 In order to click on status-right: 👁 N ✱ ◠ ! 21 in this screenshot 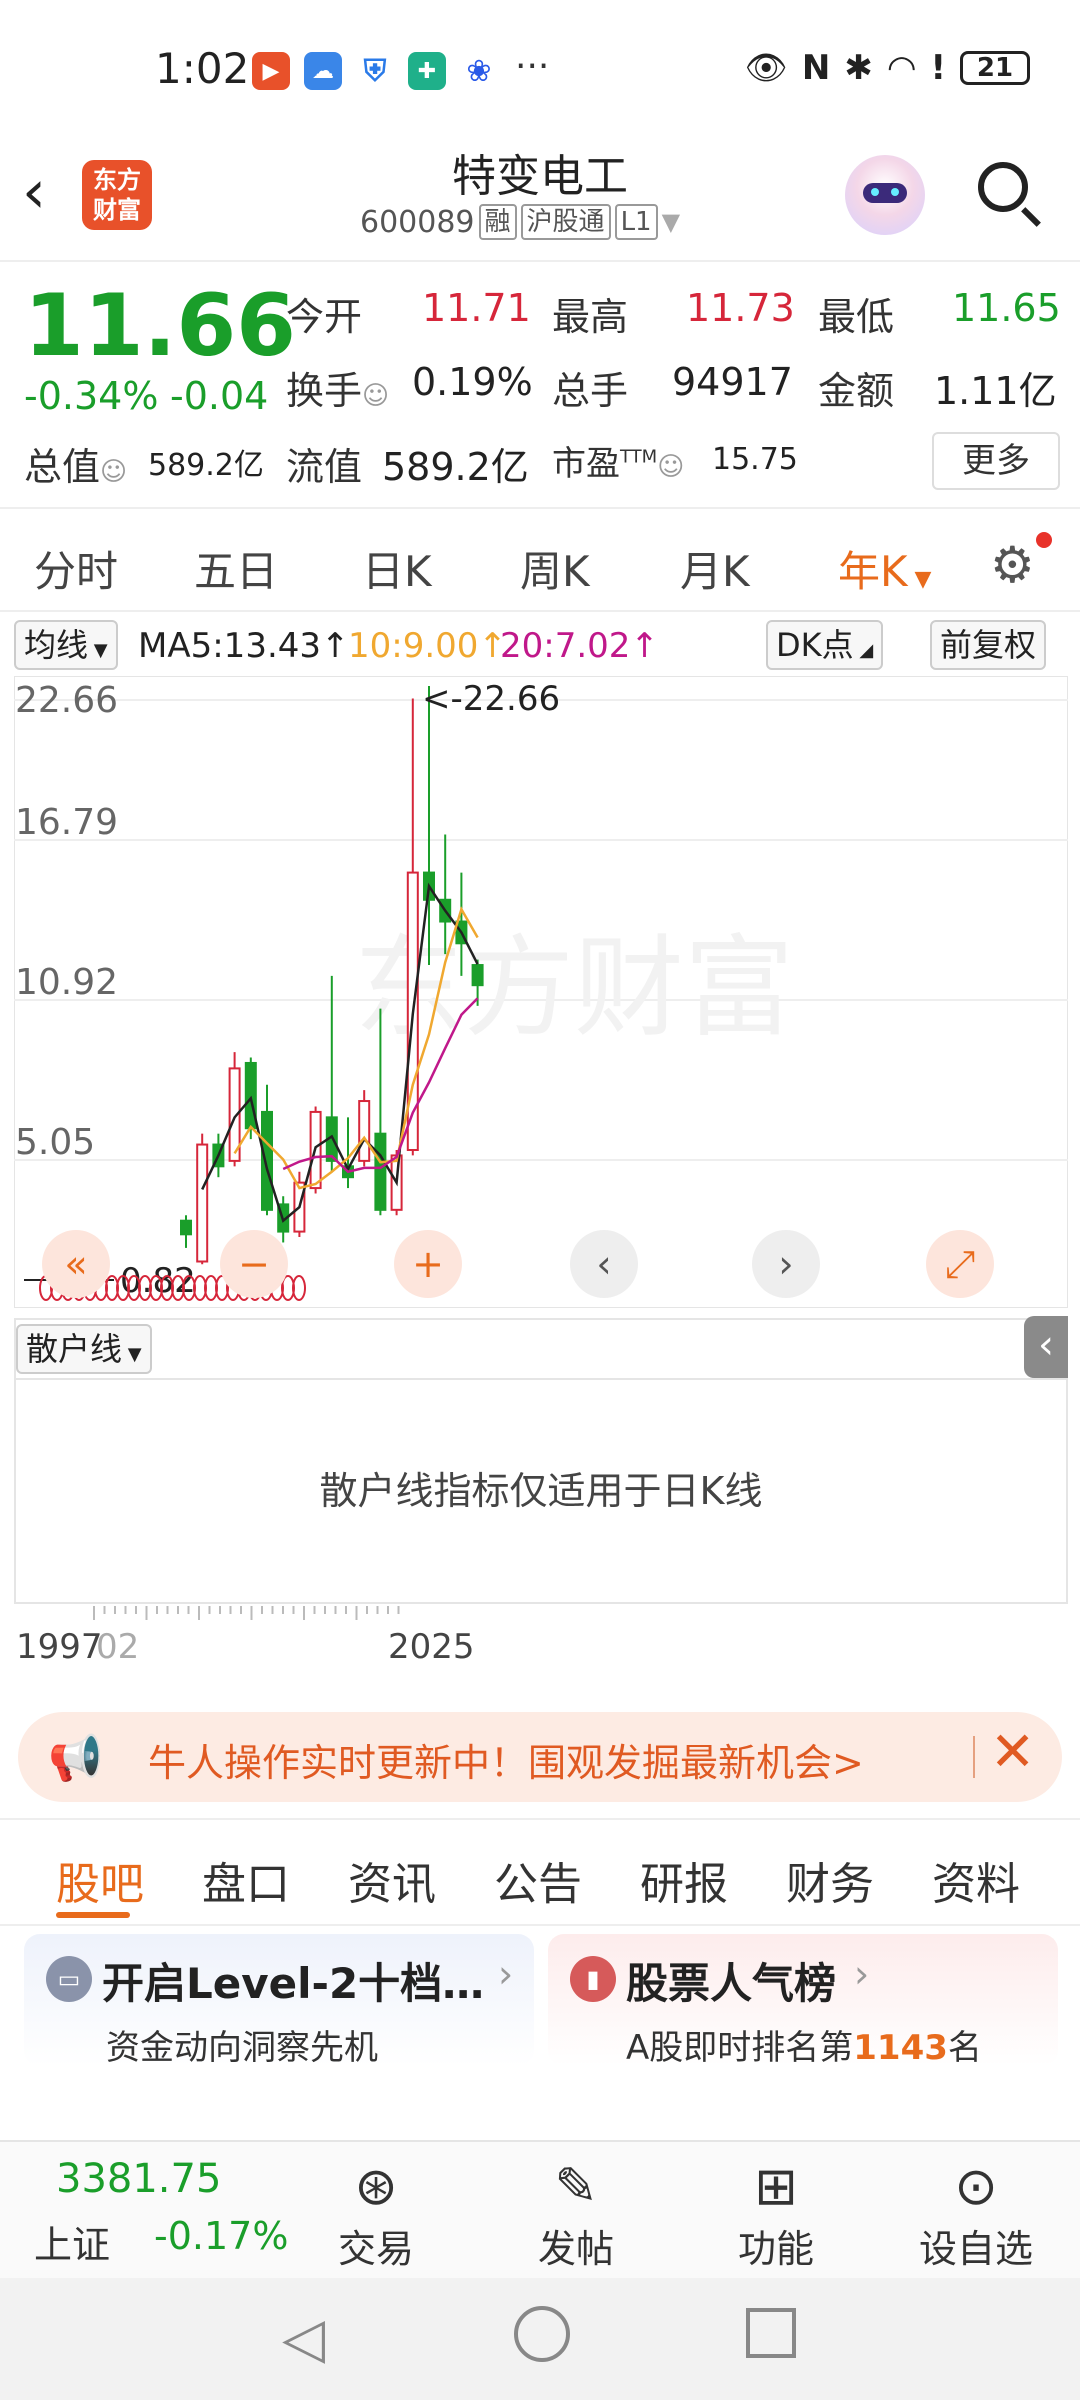, I will do `click(887, 68)`.